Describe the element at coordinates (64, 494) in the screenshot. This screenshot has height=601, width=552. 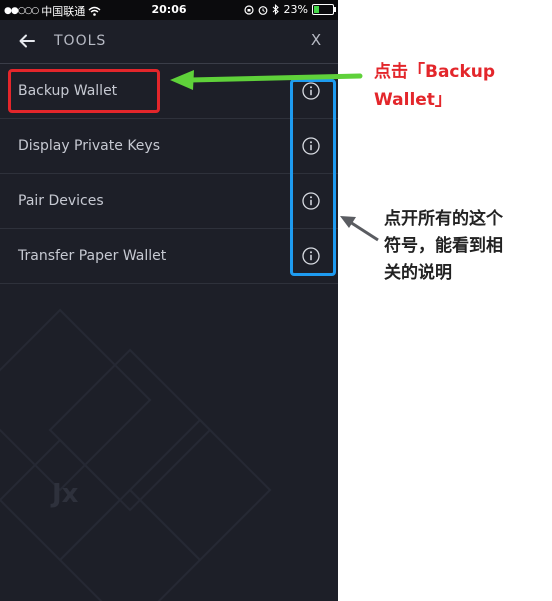
I see `jx-watermark: Jx` at that location.